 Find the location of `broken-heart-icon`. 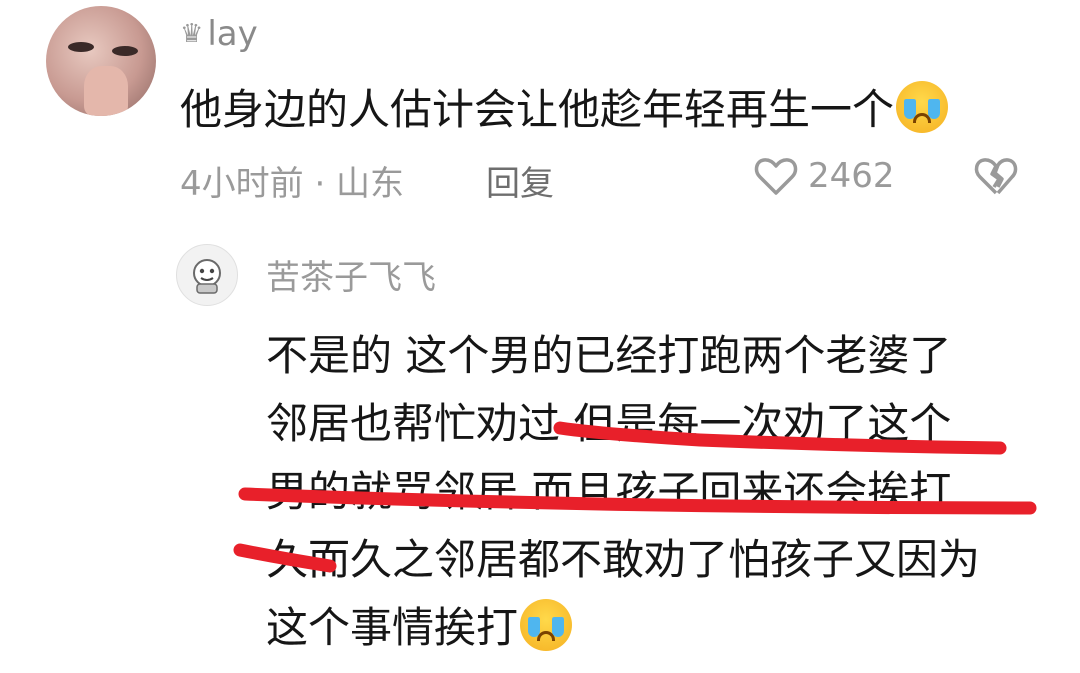

broken-heart-icon is located at coordinates (996, 176).